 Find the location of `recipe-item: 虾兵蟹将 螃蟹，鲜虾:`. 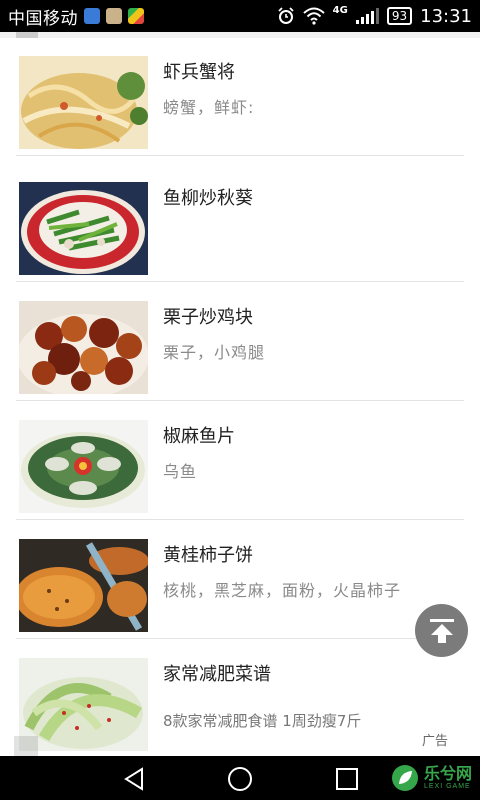

recipe-item: 虾兵蟹将 螃蟹，鲜虾: is located at coordinates (240, 97).